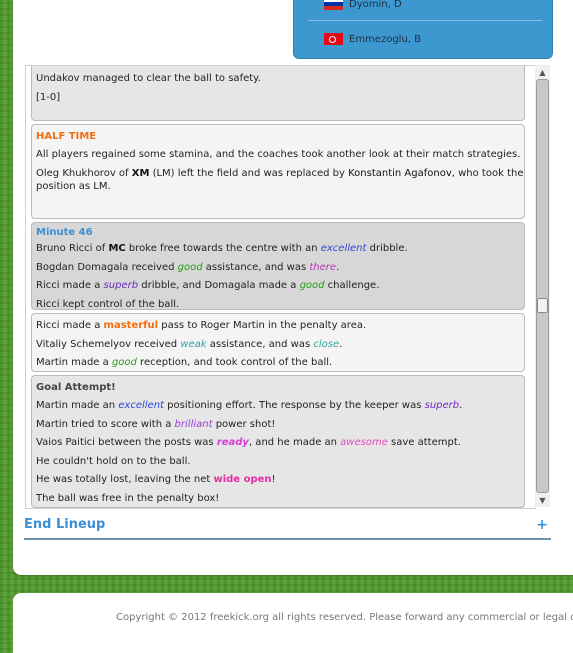 The image size is (573, 653). What do you see at coordinates (542, 305) in the screenshot?
I see `scrollbar-thumb` at bounding box center [542, 305].